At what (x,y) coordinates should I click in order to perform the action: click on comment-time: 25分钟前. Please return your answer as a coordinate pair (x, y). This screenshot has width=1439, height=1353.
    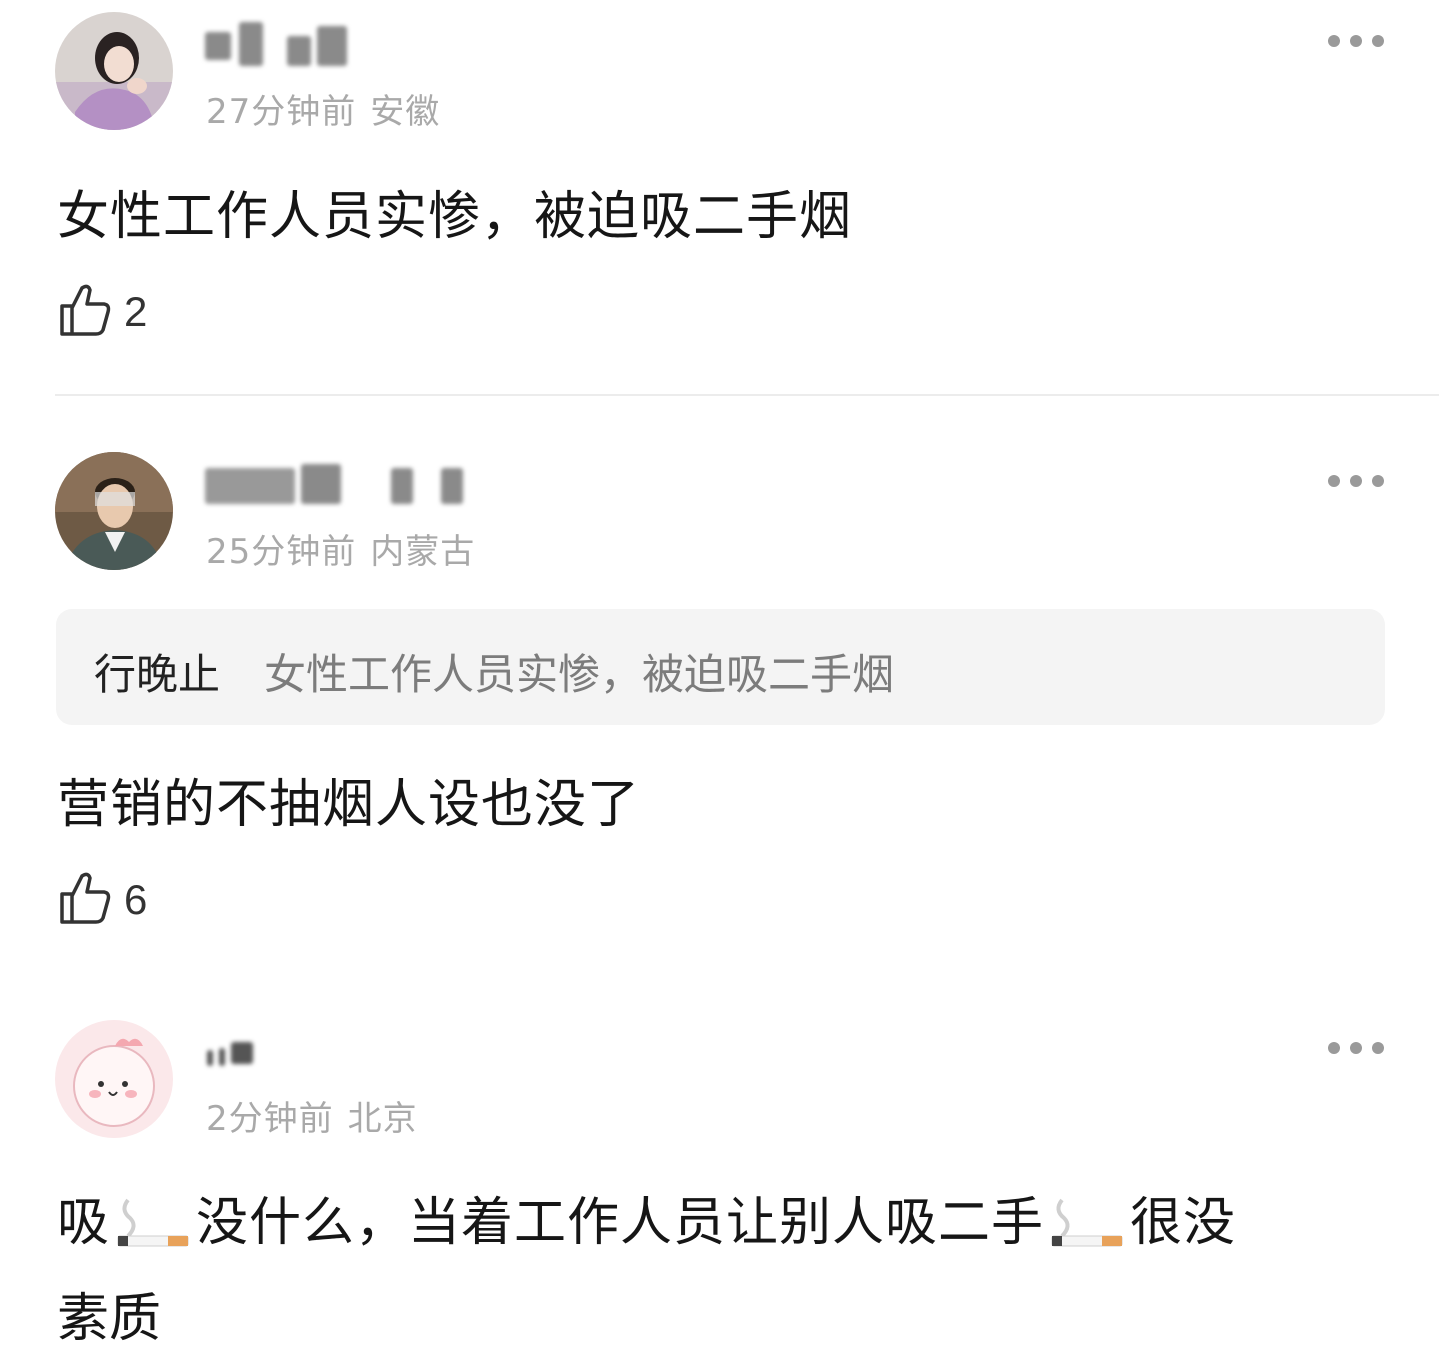
    Looking at the image, I should click on (281, 552).